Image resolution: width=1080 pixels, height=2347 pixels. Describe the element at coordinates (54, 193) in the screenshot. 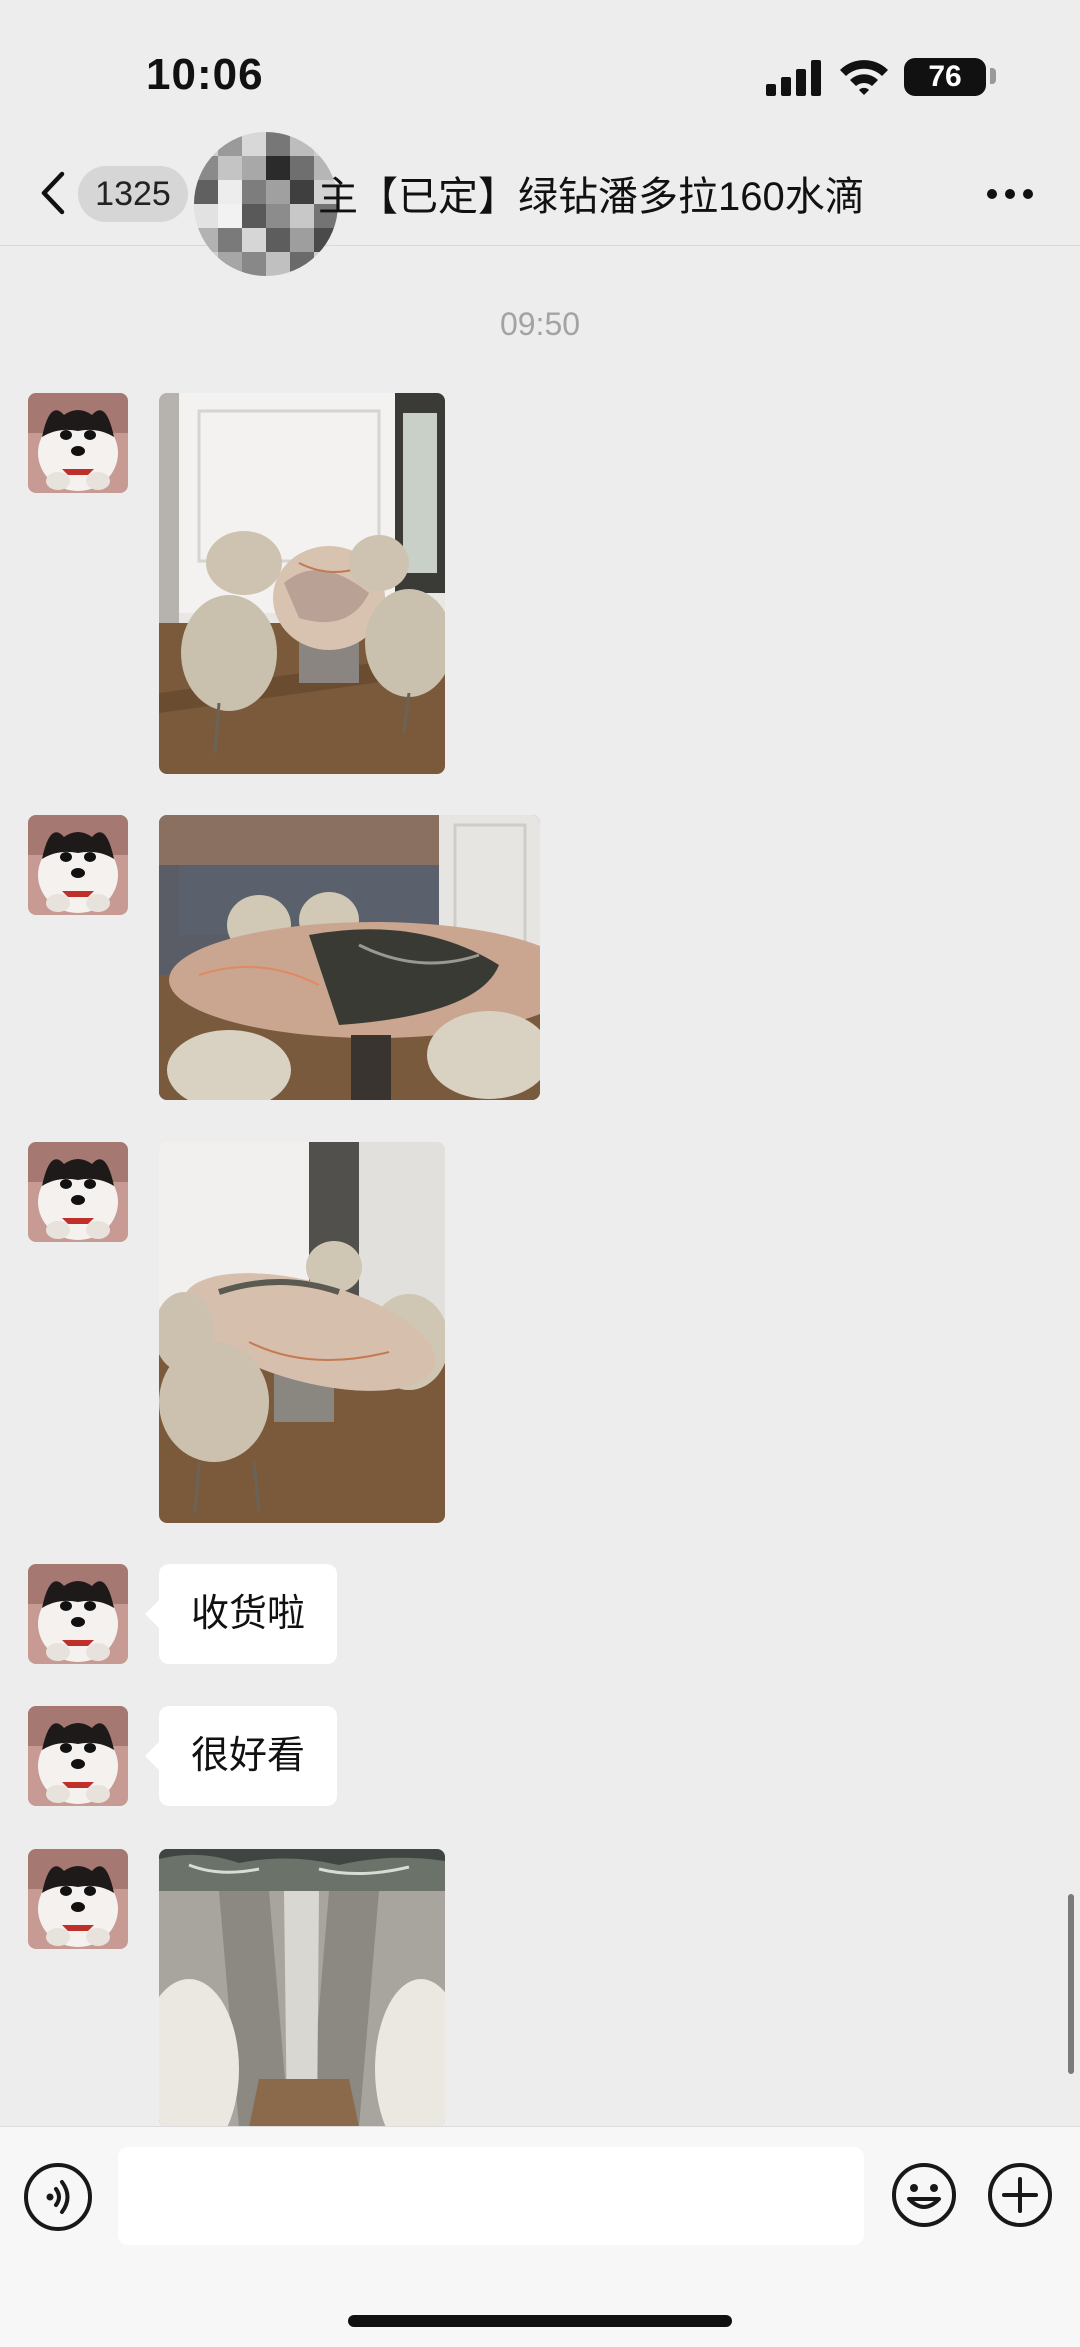

I see `chevron-left-icon` at that location.